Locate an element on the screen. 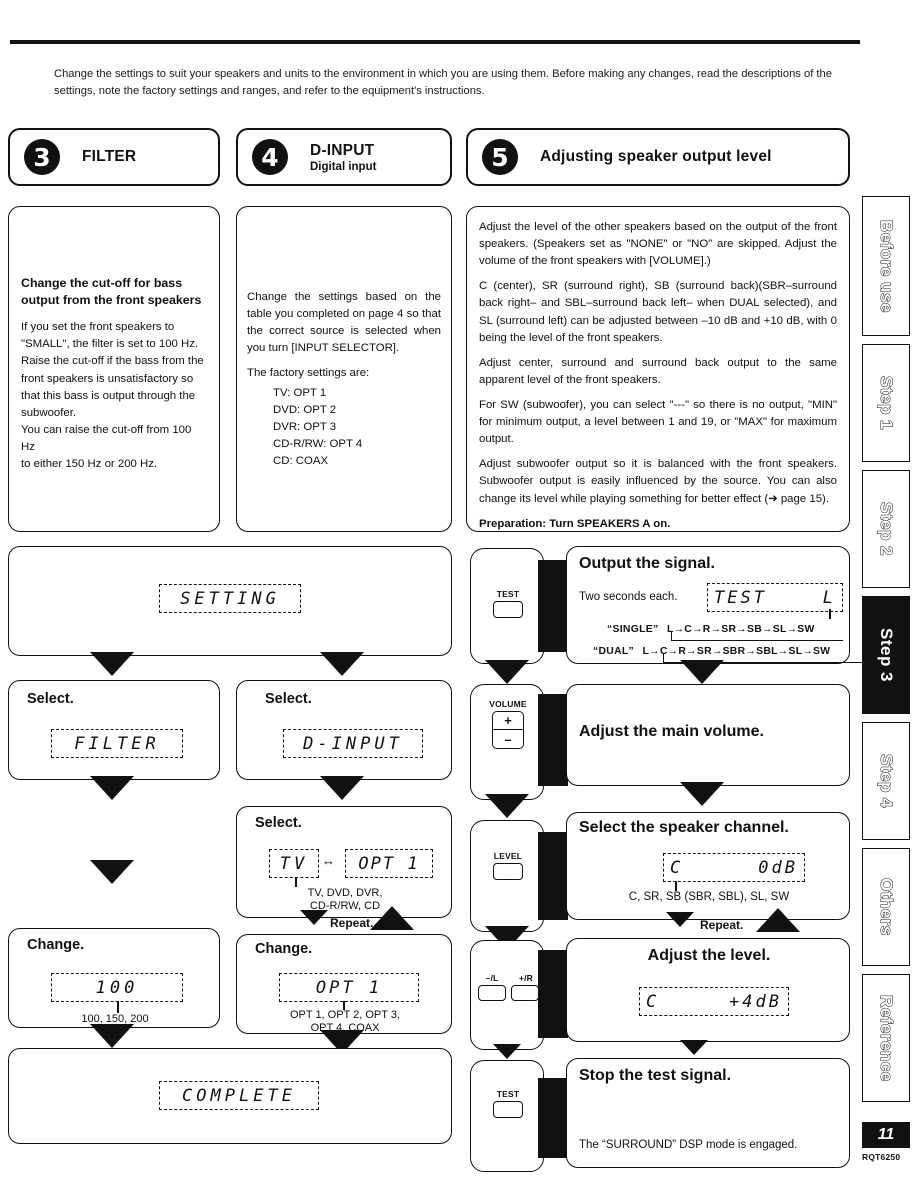  remote-key-volume: VOLUME + – is located at coordinates (507, 742).